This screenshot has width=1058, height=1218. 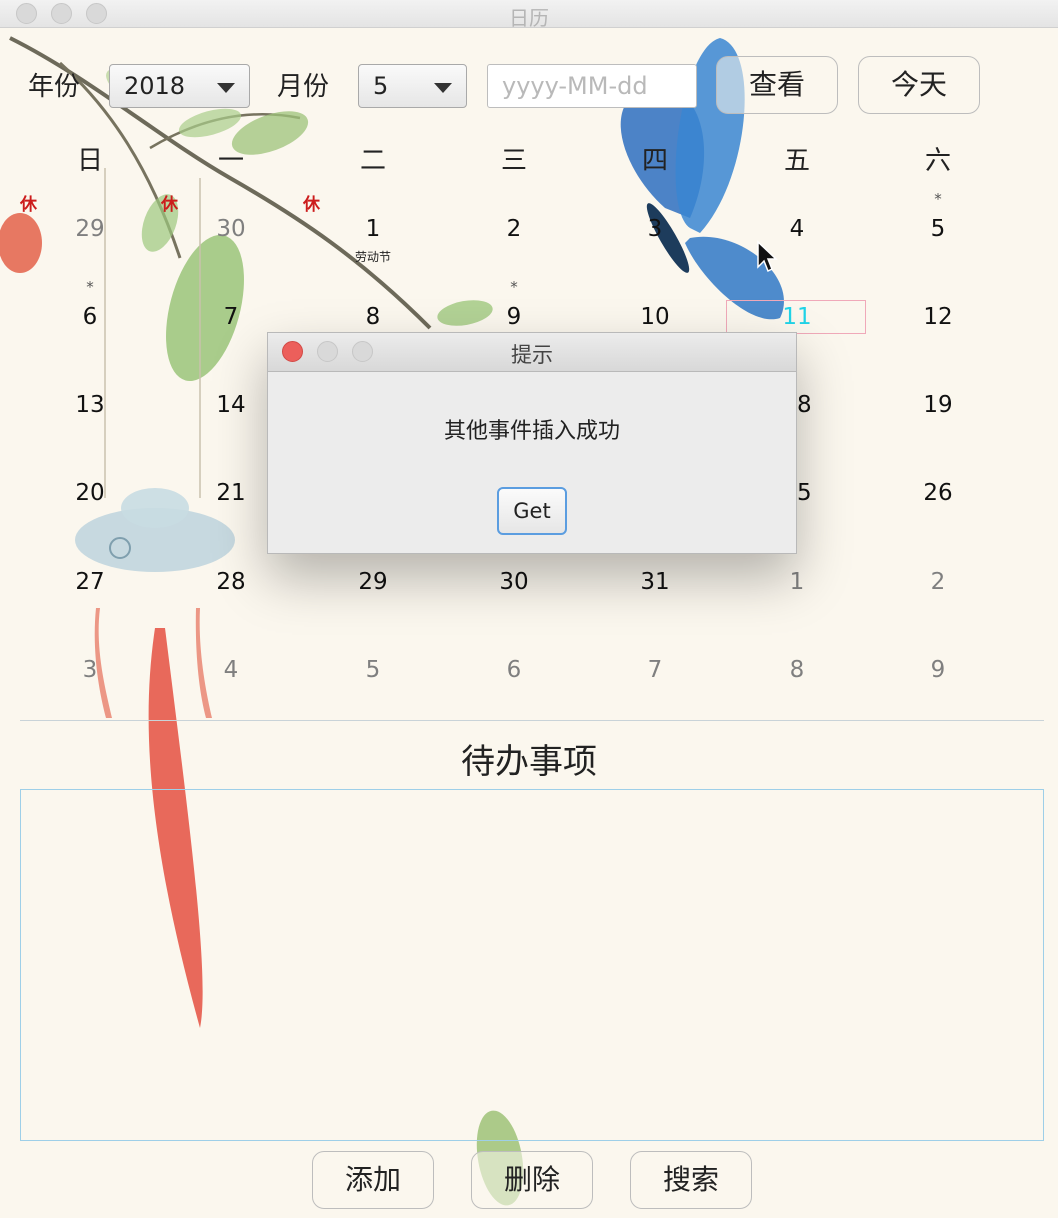 I want to click on calendar-day: 31, so click(x=655, y=582).